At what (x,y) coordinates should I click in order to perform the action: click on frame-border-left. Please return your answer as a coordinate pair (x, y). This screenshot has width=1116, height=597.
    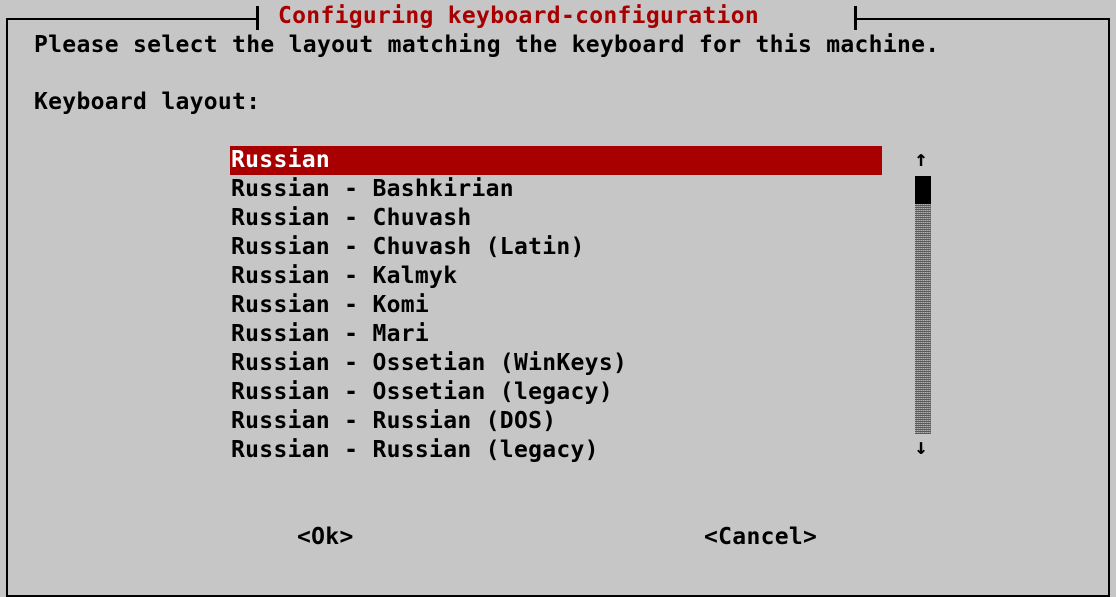
    Looking at the image, I should click on (7, 307).